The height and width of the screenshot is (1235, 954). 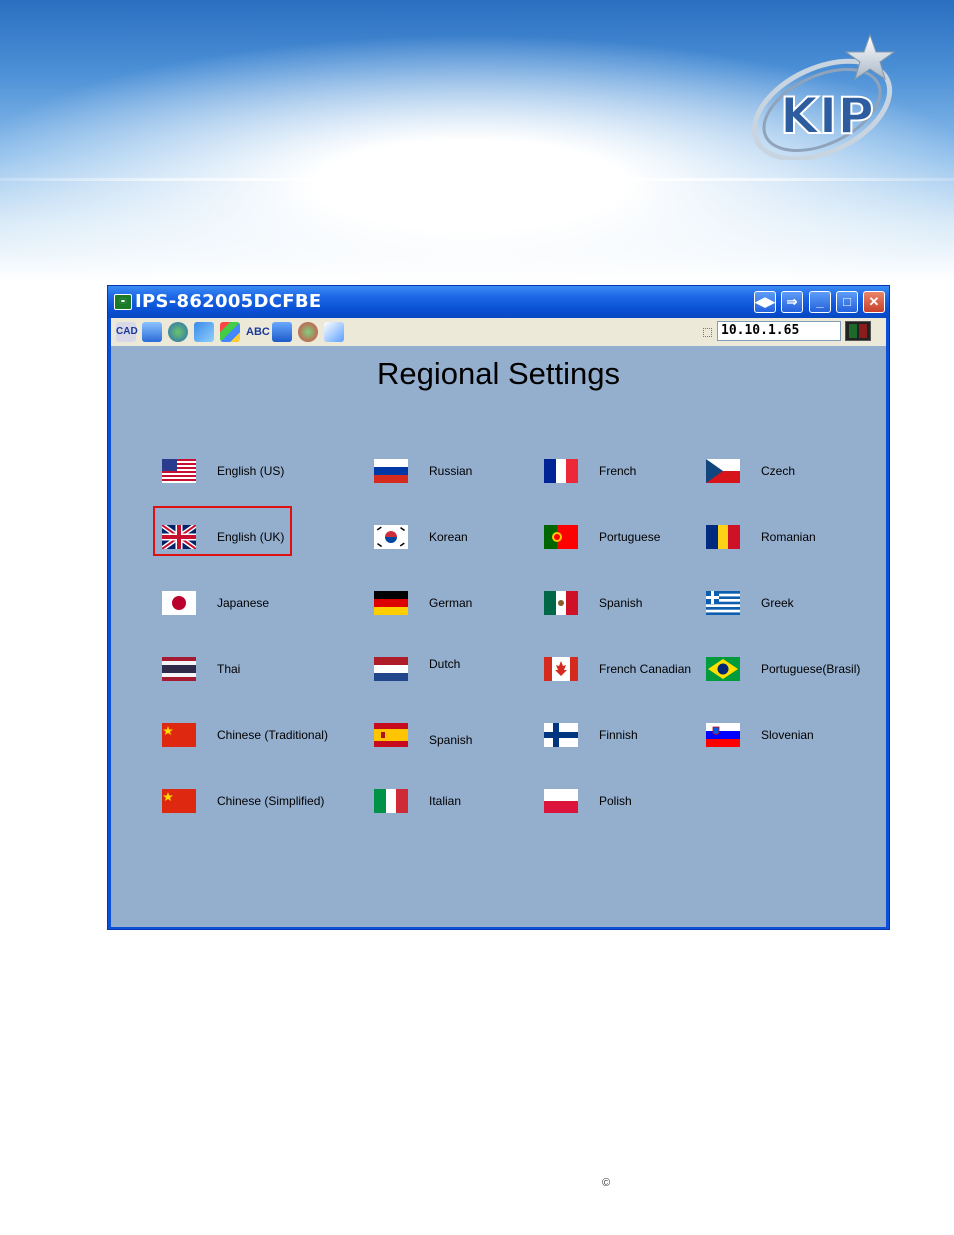 What do you see at coordinates (271, 801) in the screenshot?
I see `language-label: Chinese (Simplified)` at bounding box center [271, 801].